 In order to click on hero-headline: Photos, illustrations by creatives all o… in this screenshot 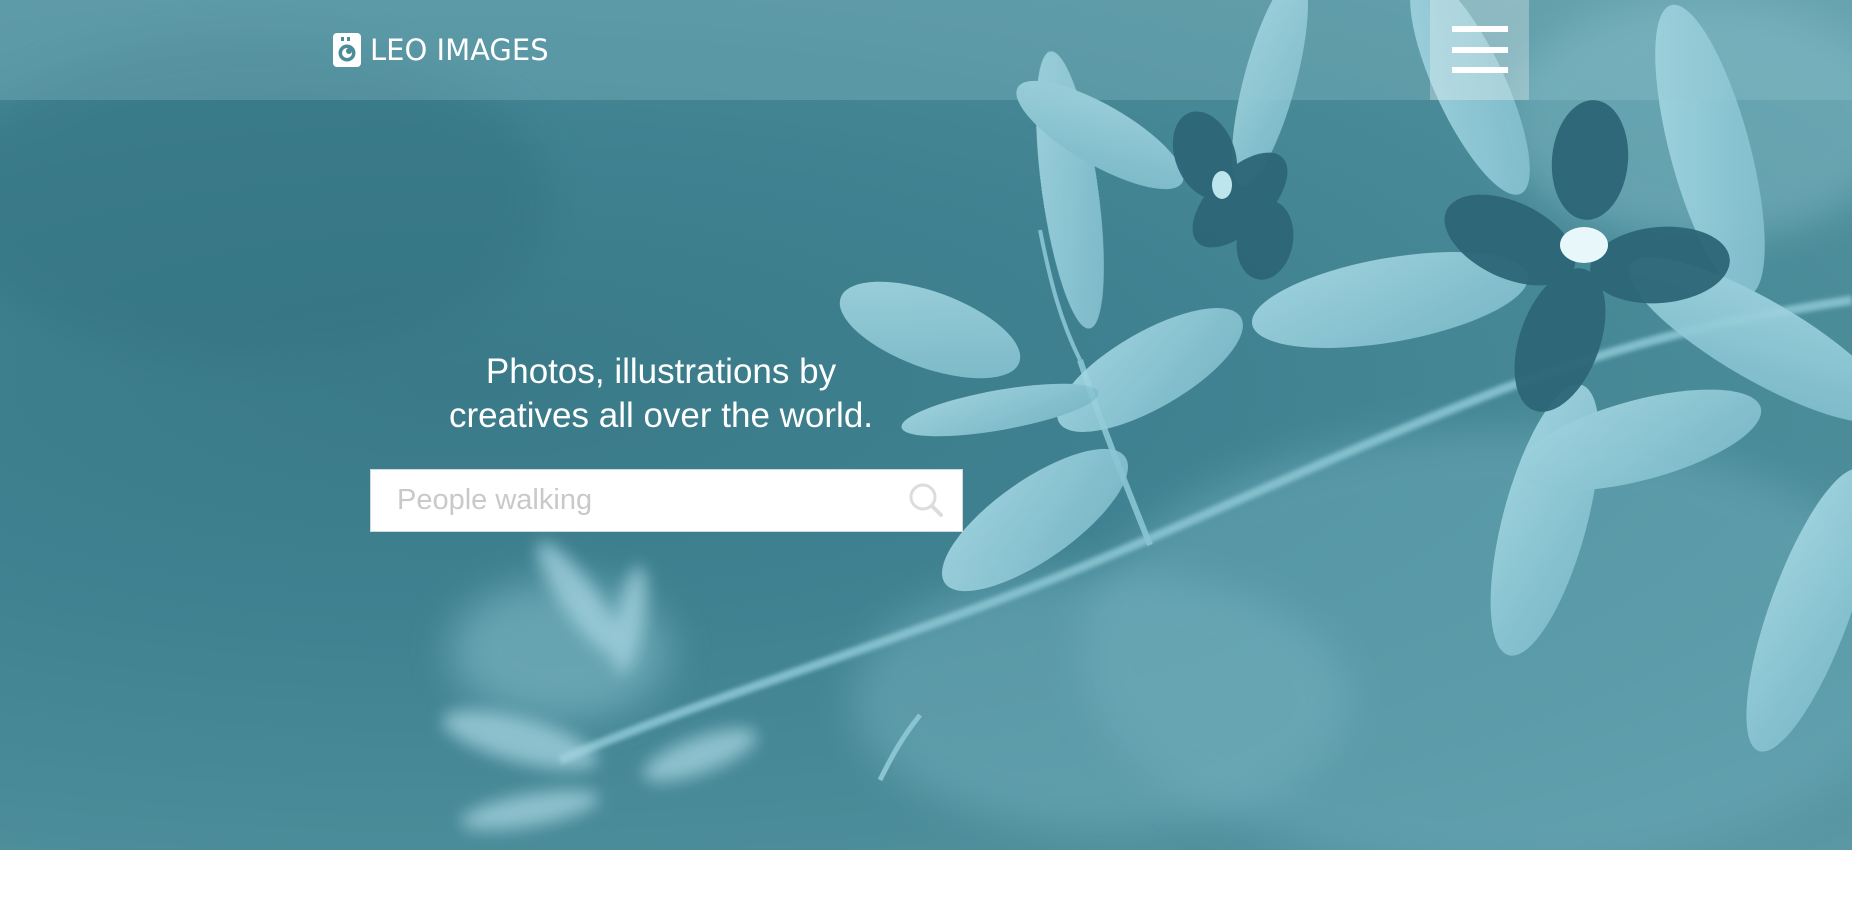, I will do `click(661, 394)`.